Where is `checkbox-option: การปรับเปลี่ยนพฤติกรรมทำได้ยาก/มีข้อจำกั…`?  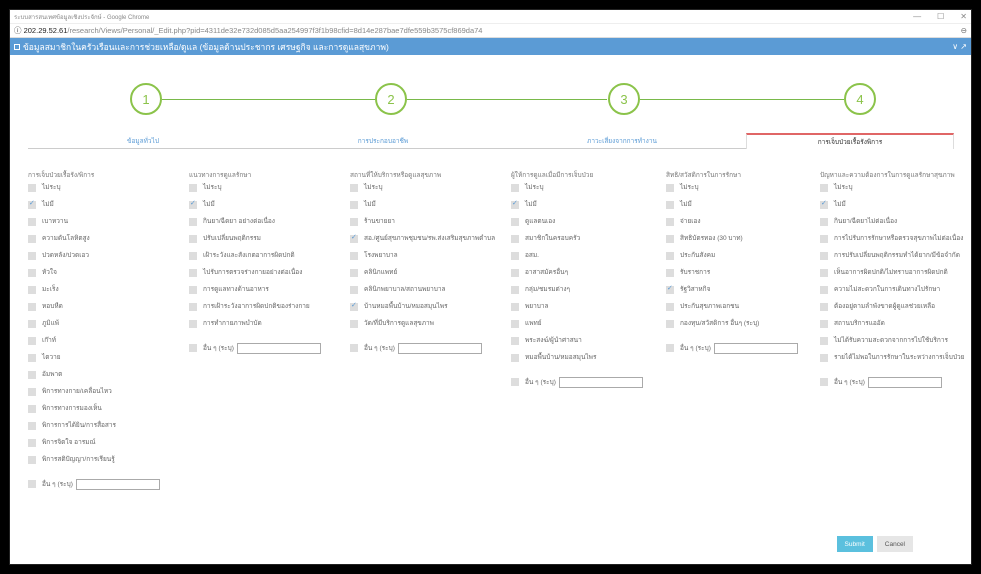 checkbox-option: การปรับเปลี่ยนพฤติกรรมทำได้ยาก/มีข้อจำกั… is located at coordinates (895, 260).